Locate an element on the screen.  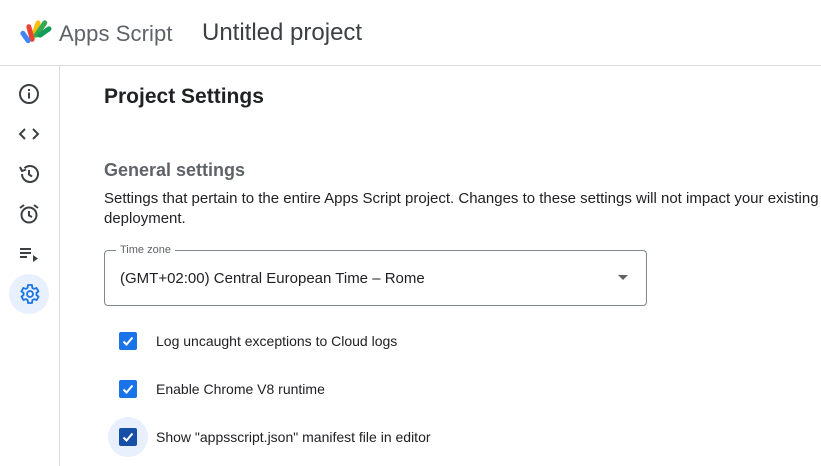
v8-runtime-checkbox is located at coordinates (128, 389).